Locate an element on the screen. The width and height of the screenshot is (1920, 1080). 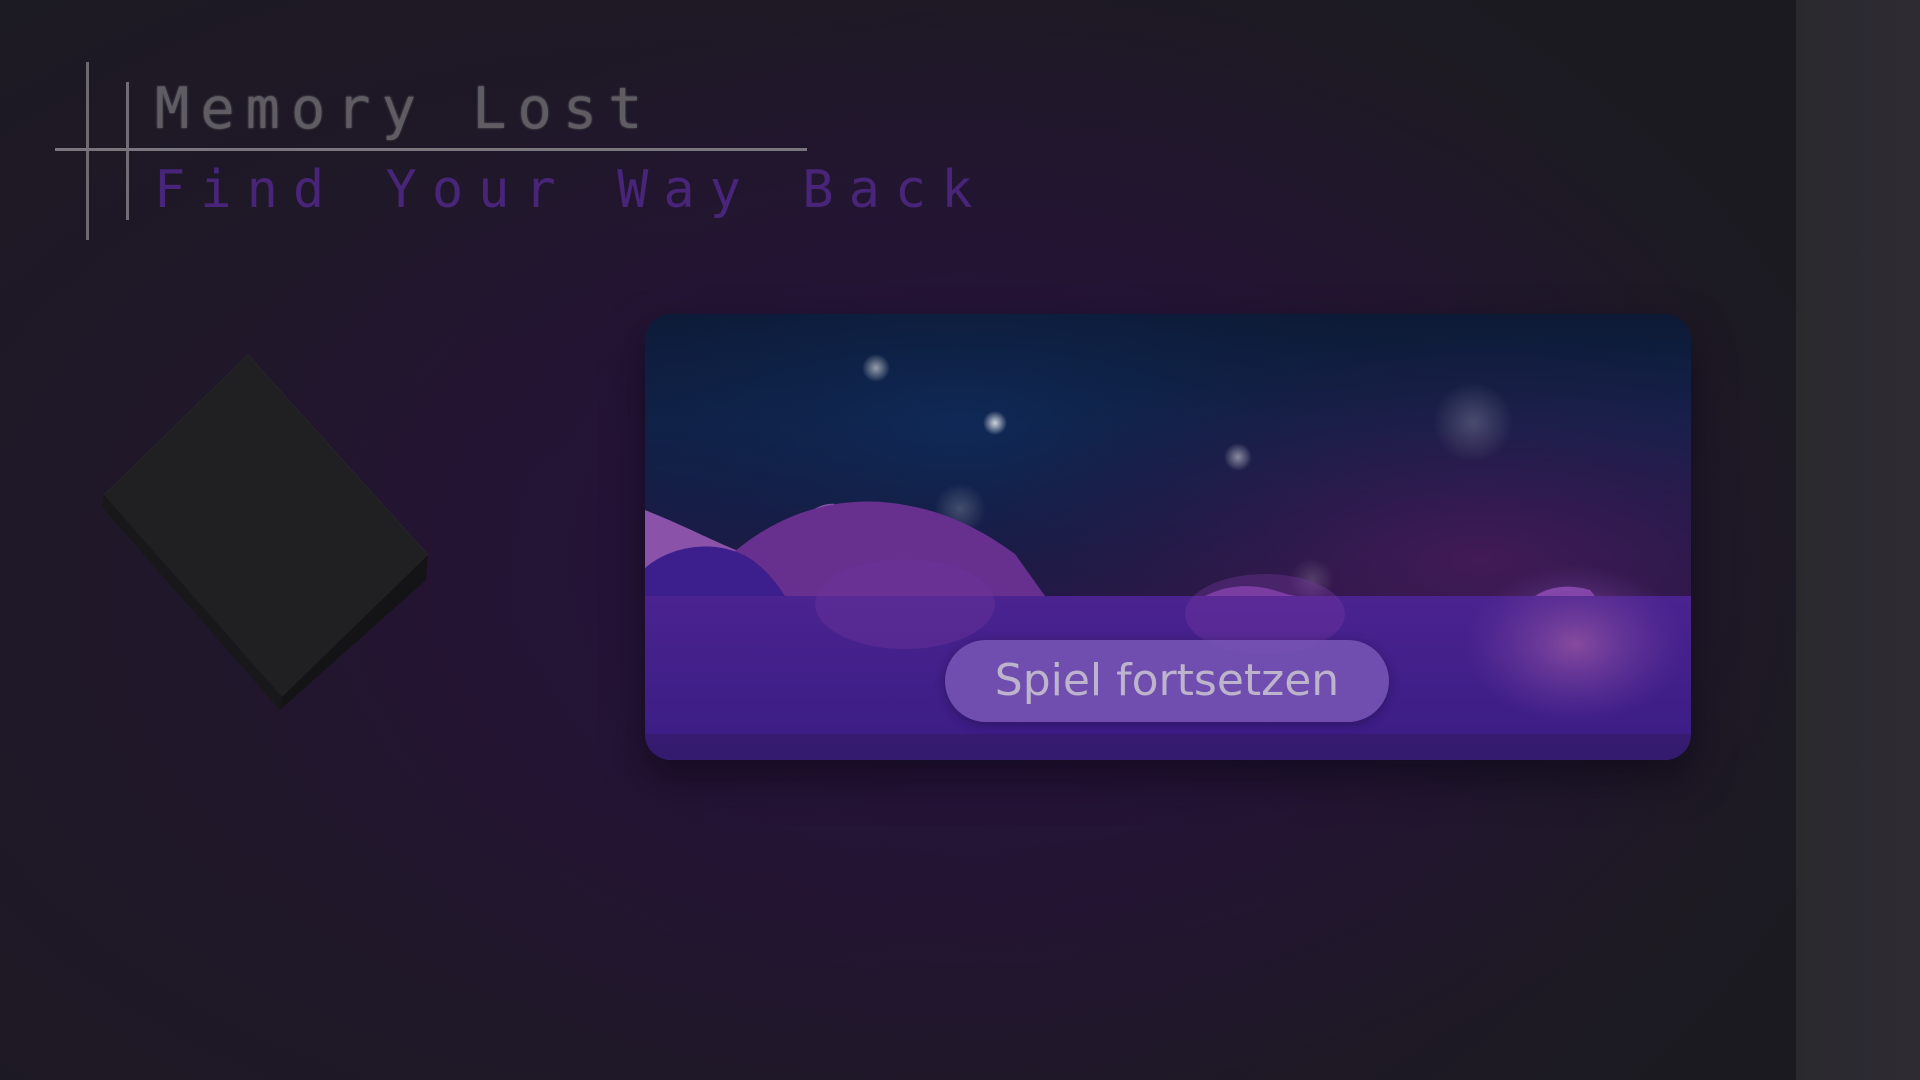
continue-game-button: Spiel fortsetzen is located at coordinates (1167, 681).